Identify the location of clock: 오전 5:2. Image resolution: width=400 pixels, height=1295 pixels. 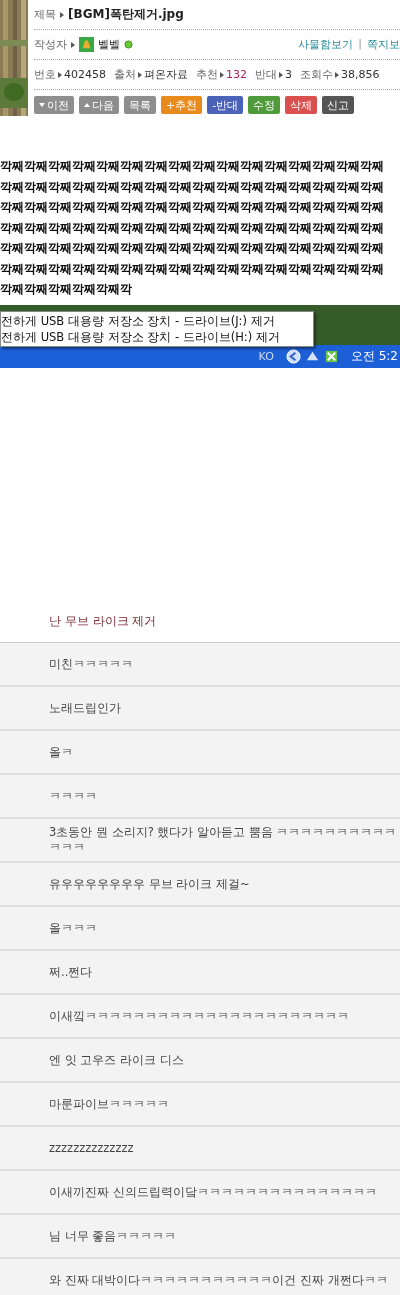
(374, 356).